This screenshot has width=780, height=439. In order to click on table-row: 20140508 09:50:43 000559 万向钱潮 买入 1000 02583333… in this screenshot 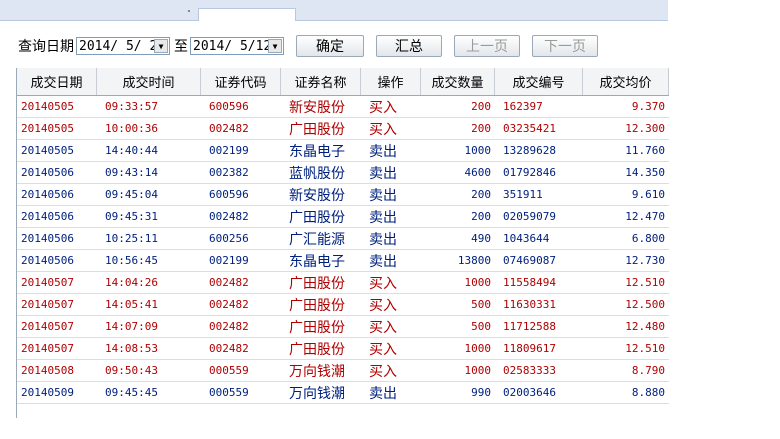, I will do `click(343, 371)`.